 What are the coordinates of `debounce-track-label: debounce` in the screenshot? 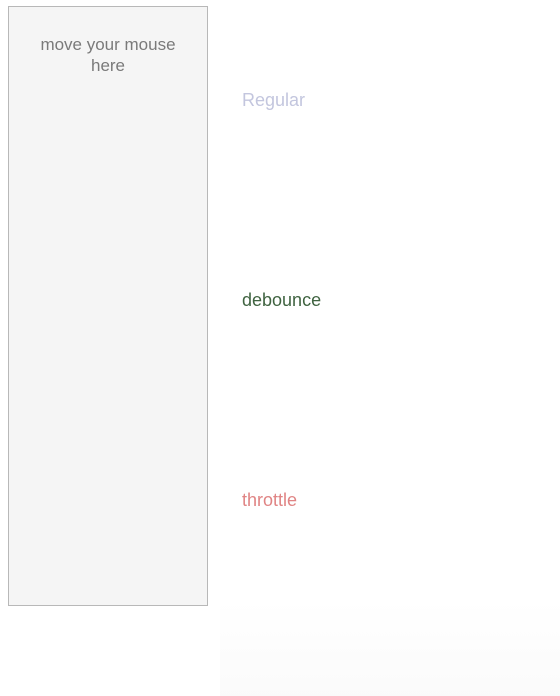 It's located at (282, 300).